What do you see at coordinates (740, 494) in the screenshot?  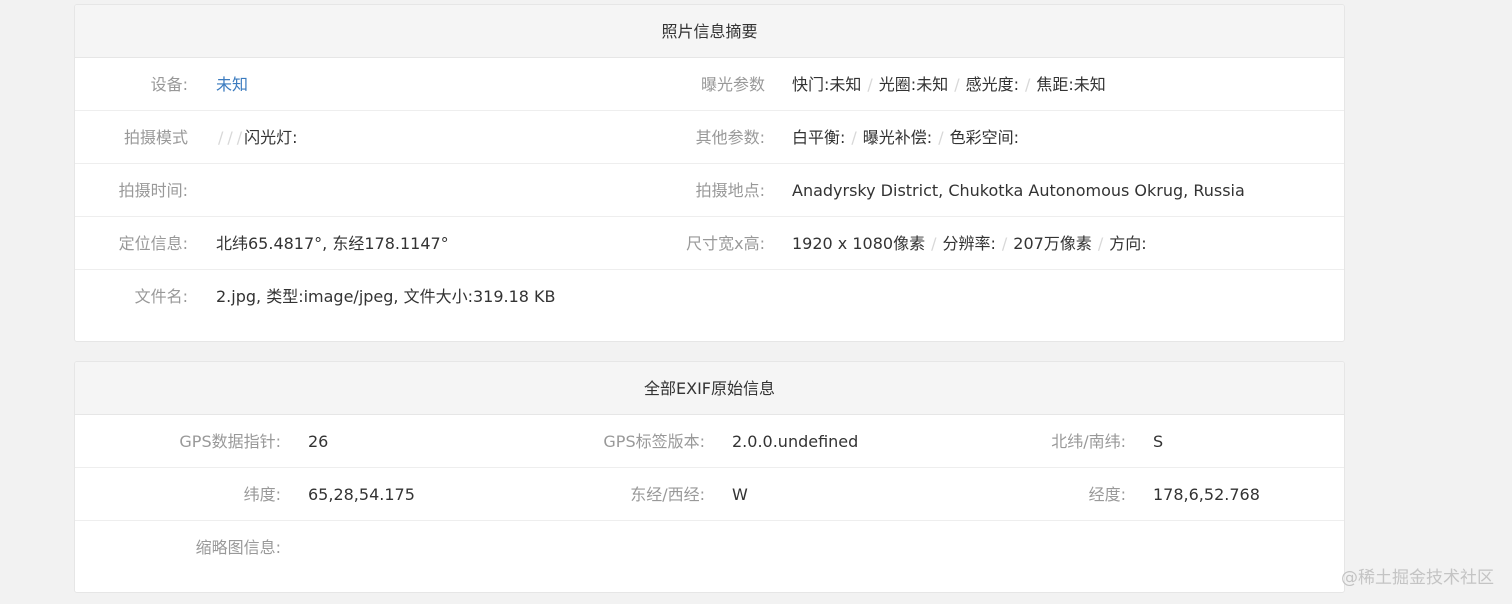 I see `longitude-ref-value: W` at bounding box center [740, 494].